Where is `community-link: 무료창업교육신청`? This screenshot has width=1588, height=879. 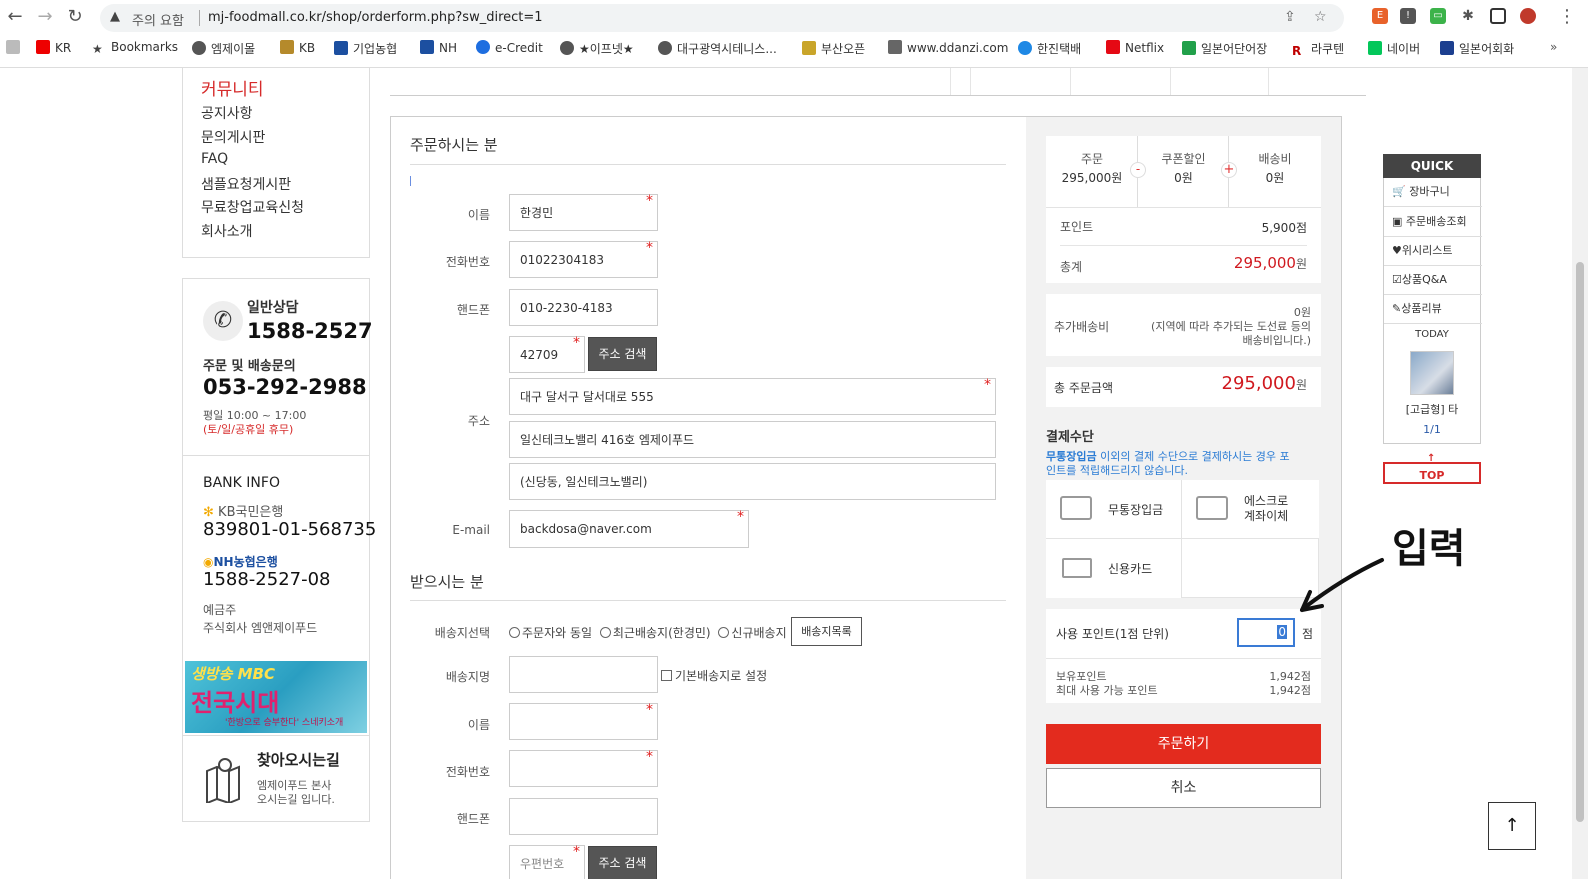
community-link: 무료창업교육신청 is located at coordinates (252, 207).